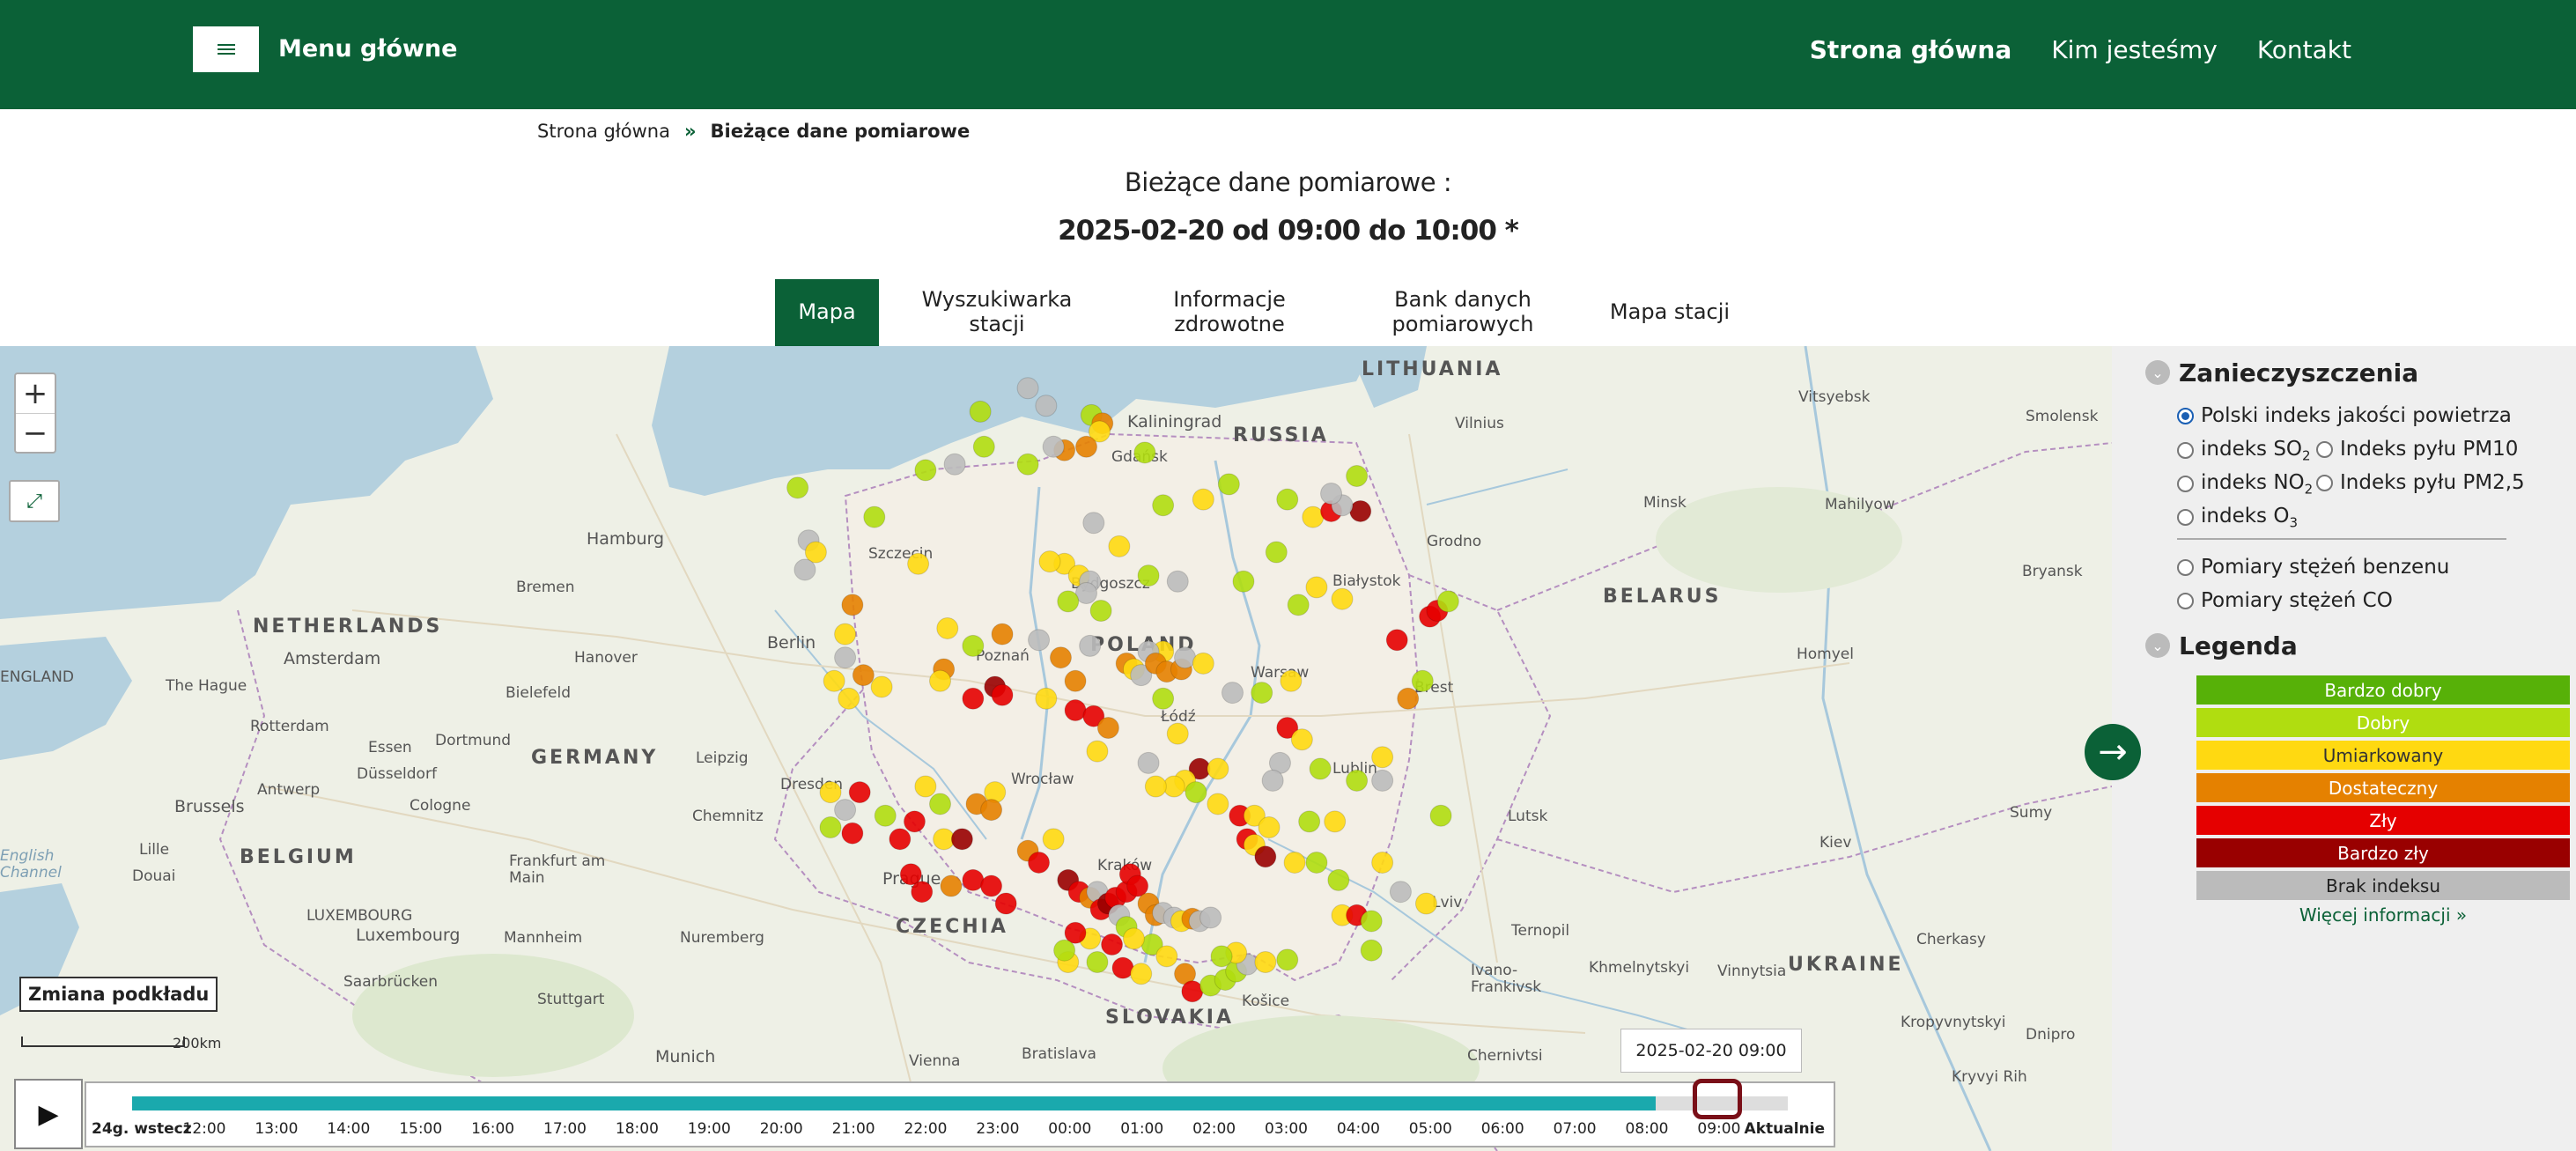 Image resolution: width=2576 pixels, height=1151 pixels. Describe the element at coordinates (1717, 1099) in the screenshot. I see `timeline-handle` at that location.